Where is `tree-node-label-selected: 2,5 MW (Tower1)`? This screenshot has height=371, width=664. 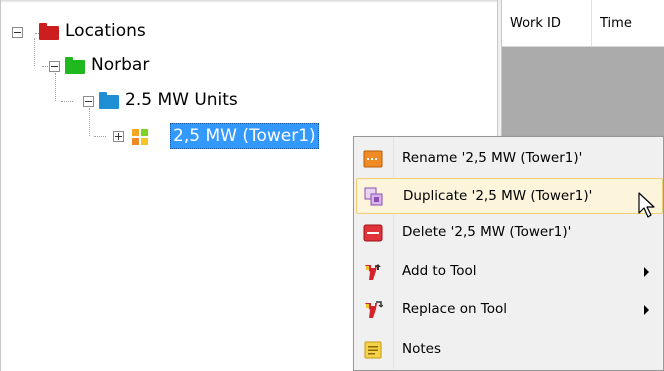
tree-node-label-selected: 2,5 MW (Tower1) is located at coordinates (244, 136).